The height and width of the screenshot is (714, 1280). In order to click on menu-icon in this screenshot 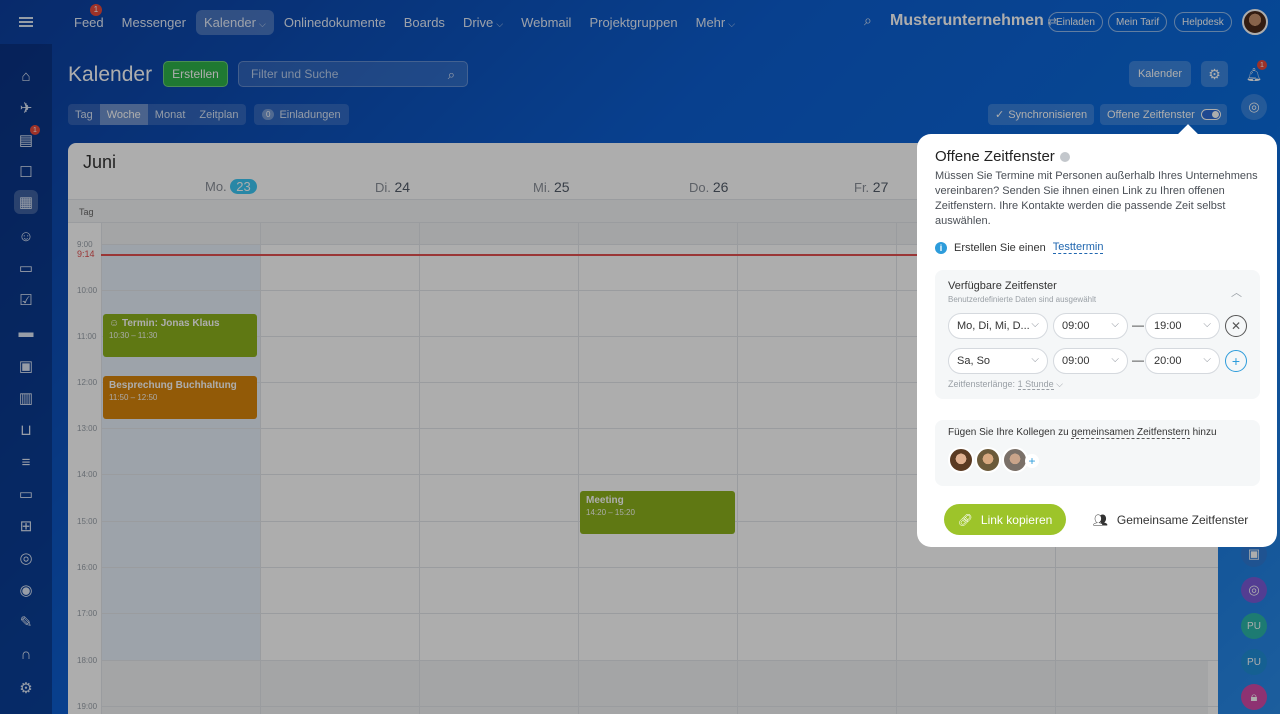, I will do `click(26, 22)`.